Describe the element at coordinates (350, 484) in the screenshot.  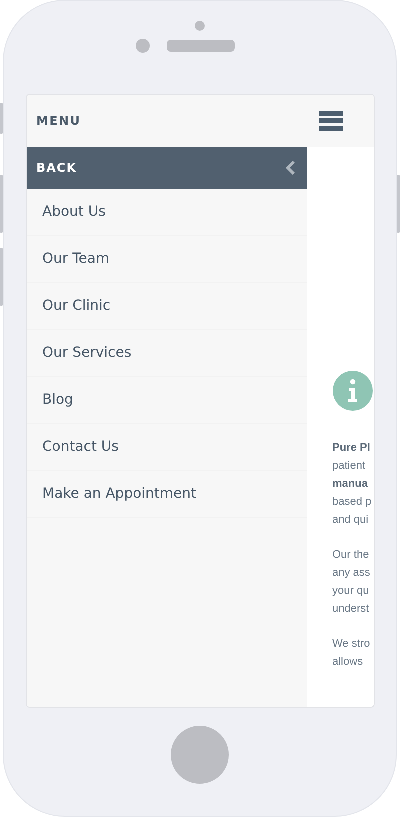
I see `body-text: manua` at that location.